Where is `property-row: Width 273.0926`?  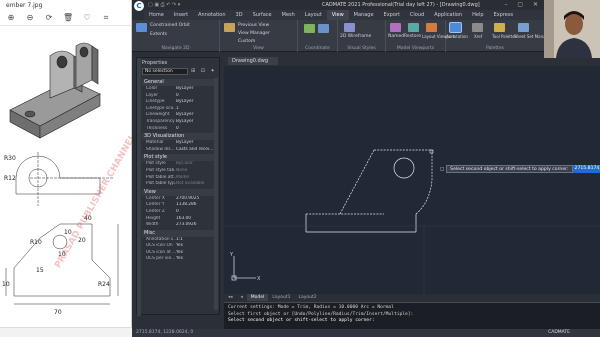 property-row: Width 273.0926 is located at coordinates (178, 225).